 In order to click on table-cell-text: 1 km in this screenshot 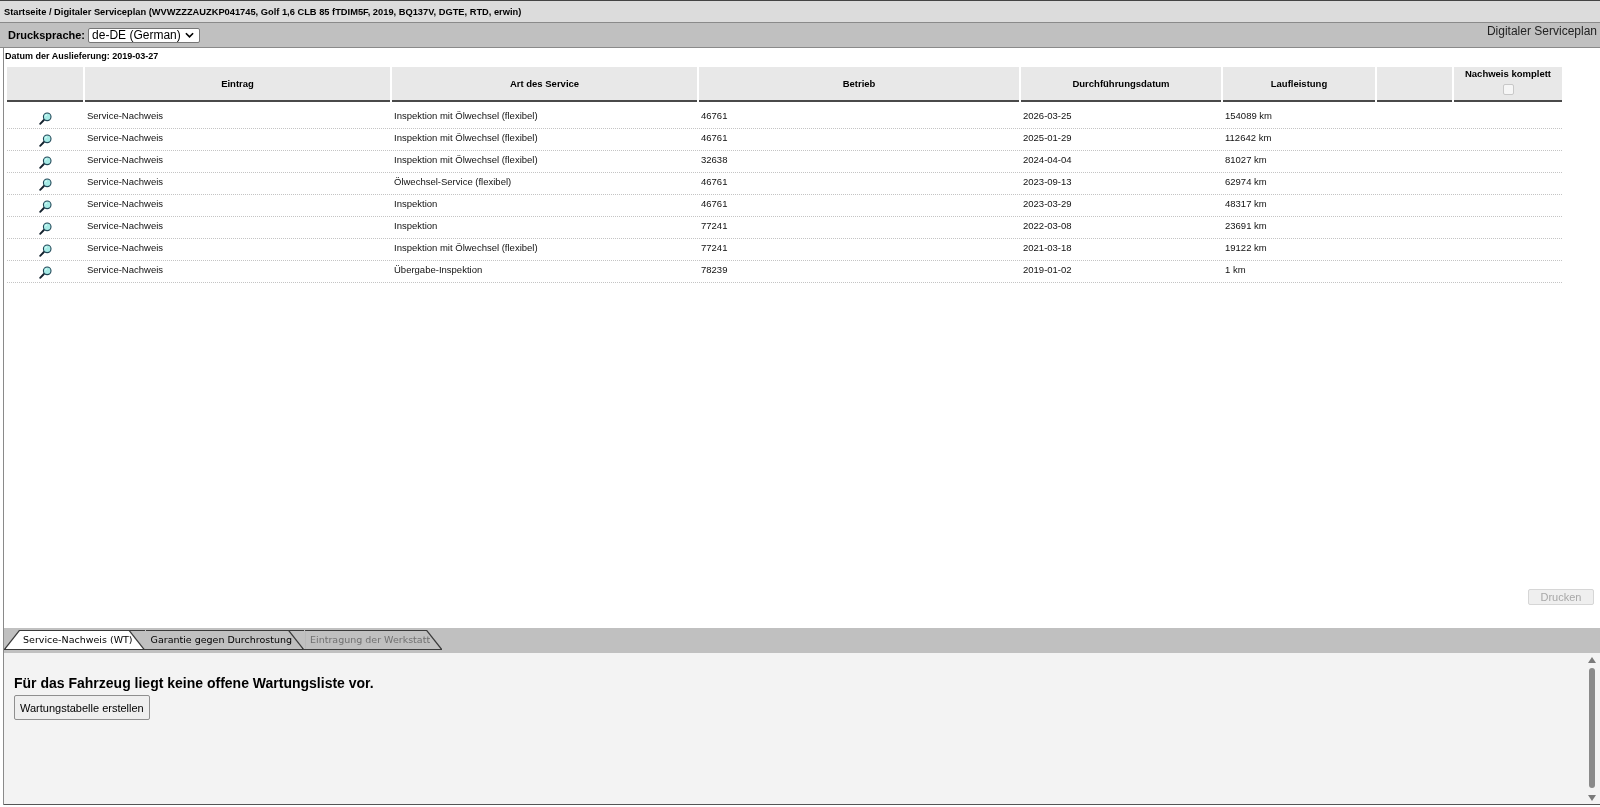, I will do `click(1235, 270)`.